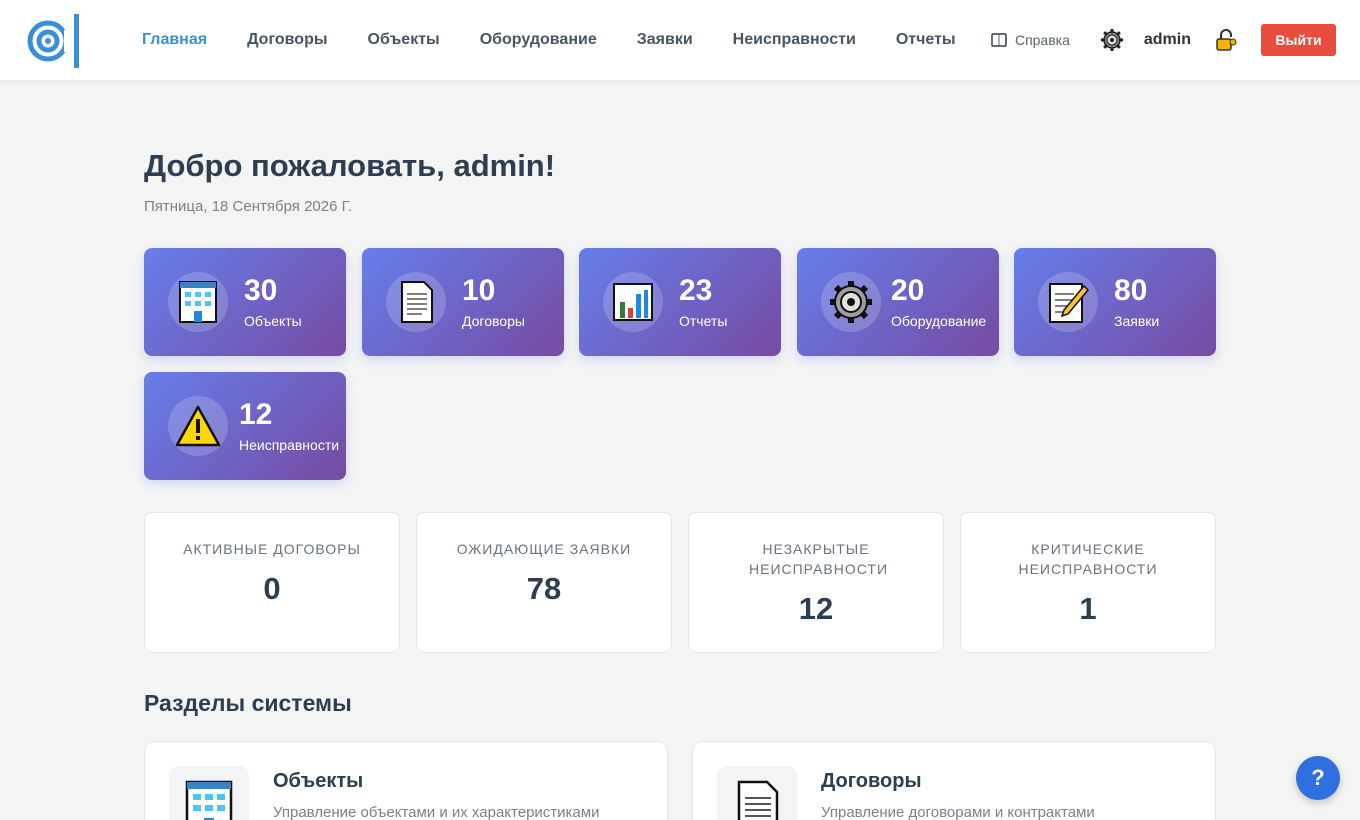 The height and width of the screenshot is (820, 1360). What do you see at coordinates (794, 40) in the screenshot?
I see `nav-faults: Неисправности` at bounding box center [794, 40].